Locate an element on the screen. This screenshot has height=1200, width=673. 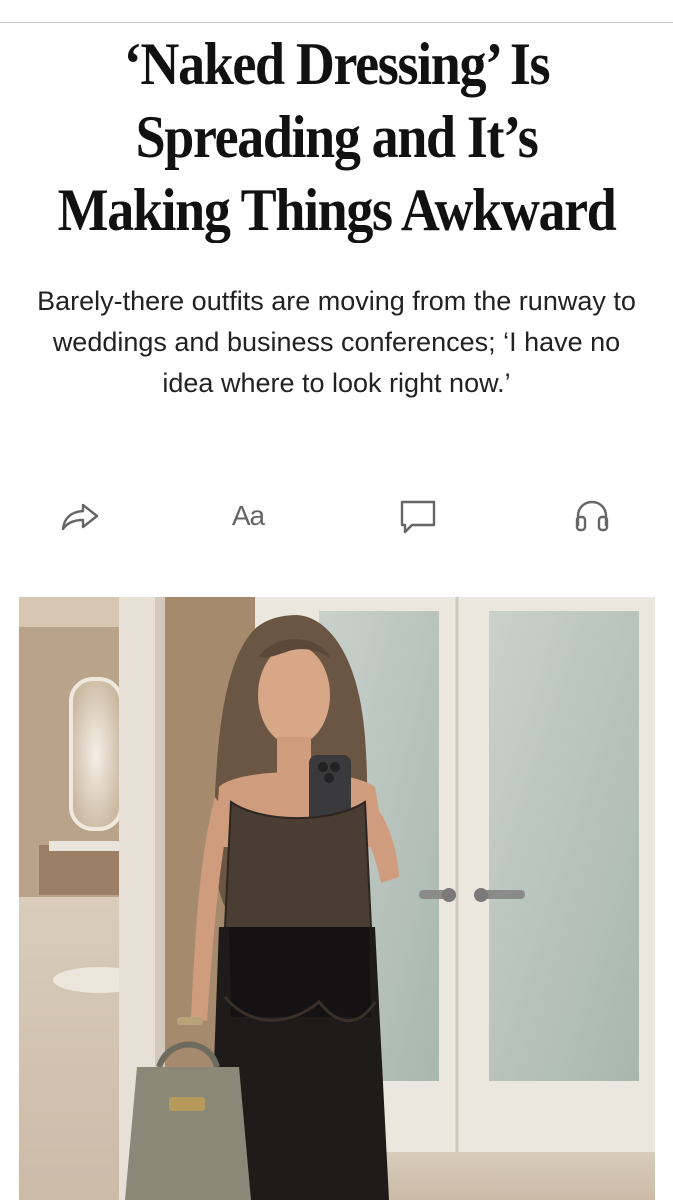
text-size-button: Aa is located at coordinates (248, 516).